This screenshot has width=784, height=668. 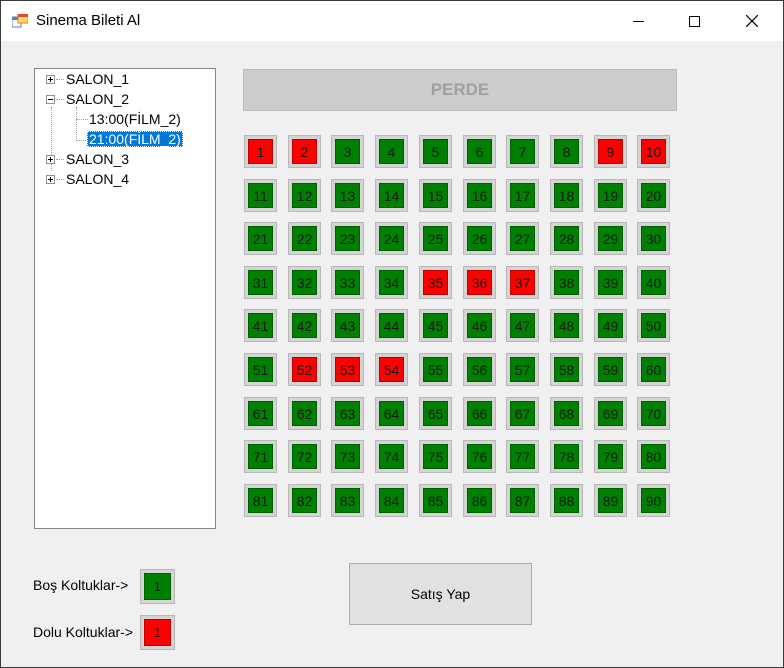 I want to click on seat-button: 79, so click(x=610, y=456).